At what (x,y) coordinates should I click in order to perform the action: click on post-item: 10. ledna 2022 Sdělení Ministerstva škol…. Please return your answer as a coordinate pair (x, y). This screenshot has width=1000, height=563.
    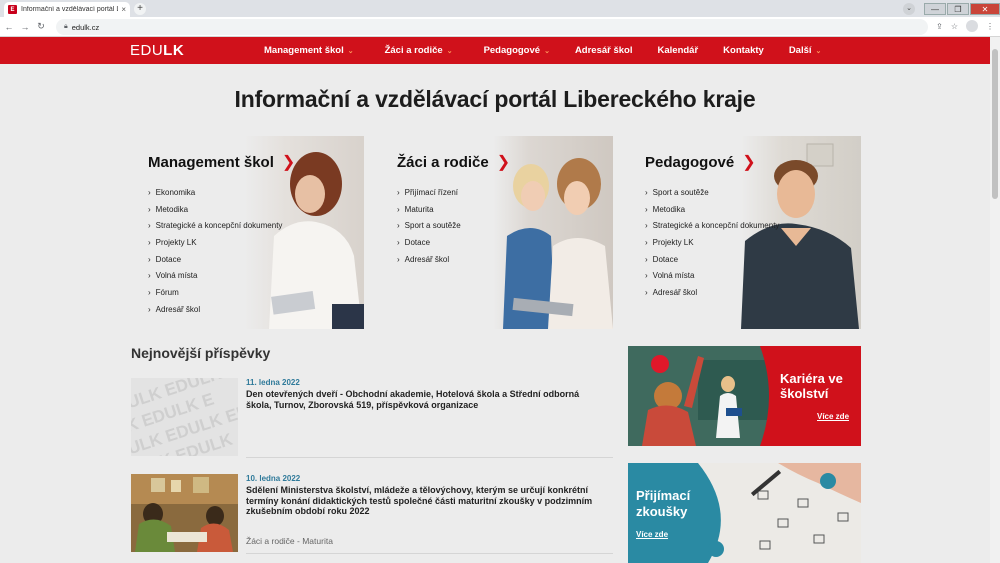
    Looking at the image, I should click on (372, 514).